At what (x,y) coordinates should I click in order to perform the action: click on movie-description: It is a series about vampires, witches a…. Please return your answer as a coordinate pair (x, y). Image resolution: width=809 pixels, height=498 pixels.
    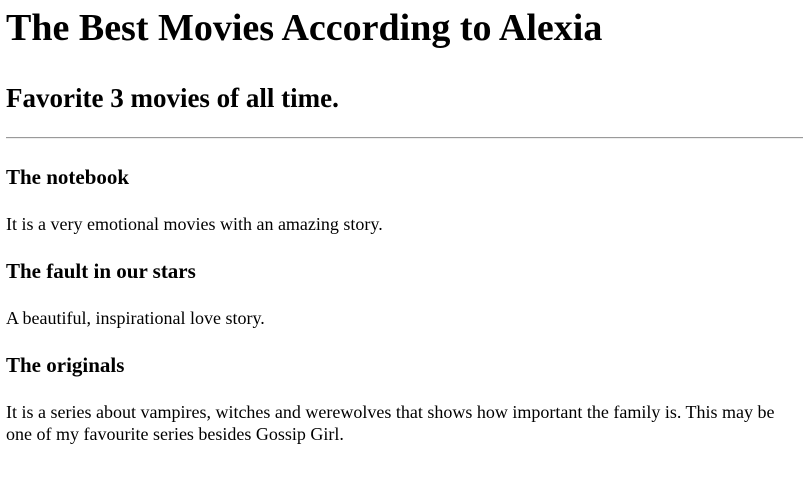
    Looking at the image, I should click on (390, 423).